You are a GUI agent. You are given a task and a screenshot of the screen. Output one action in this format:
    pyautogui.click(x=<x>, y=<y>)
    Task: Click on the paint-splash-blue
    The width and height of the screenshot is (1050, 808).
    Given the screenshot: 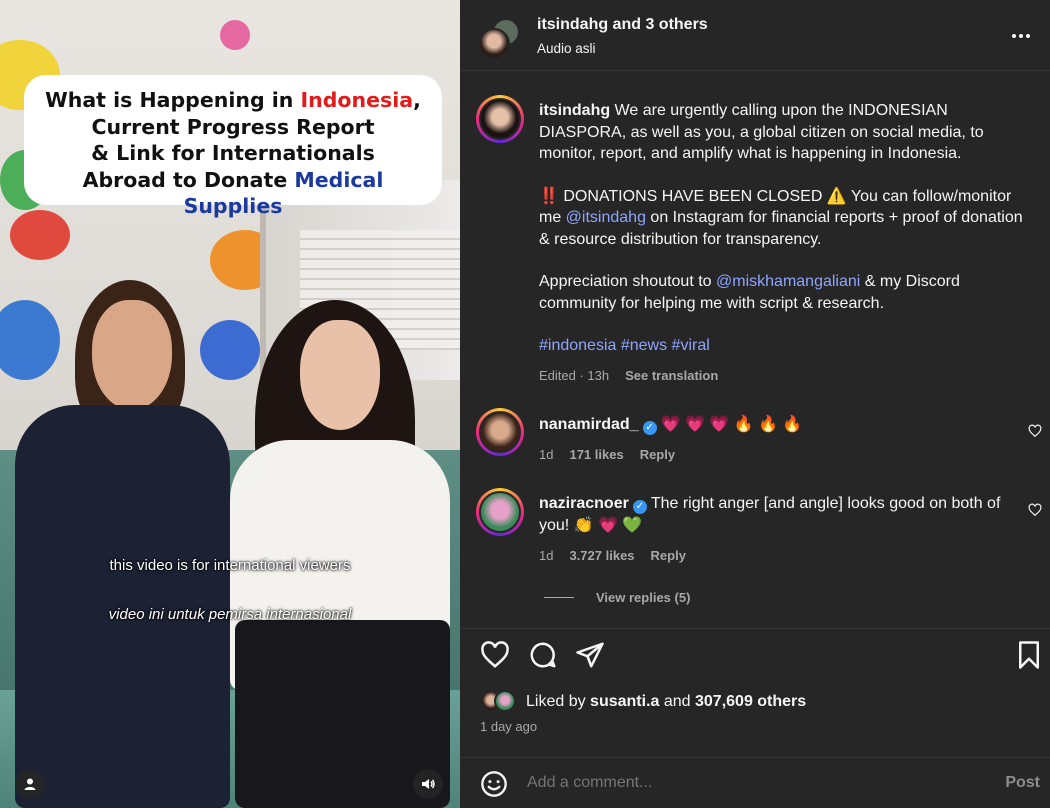 What is the action you would take?
    pyautogui.click(x=30, y=340)
    